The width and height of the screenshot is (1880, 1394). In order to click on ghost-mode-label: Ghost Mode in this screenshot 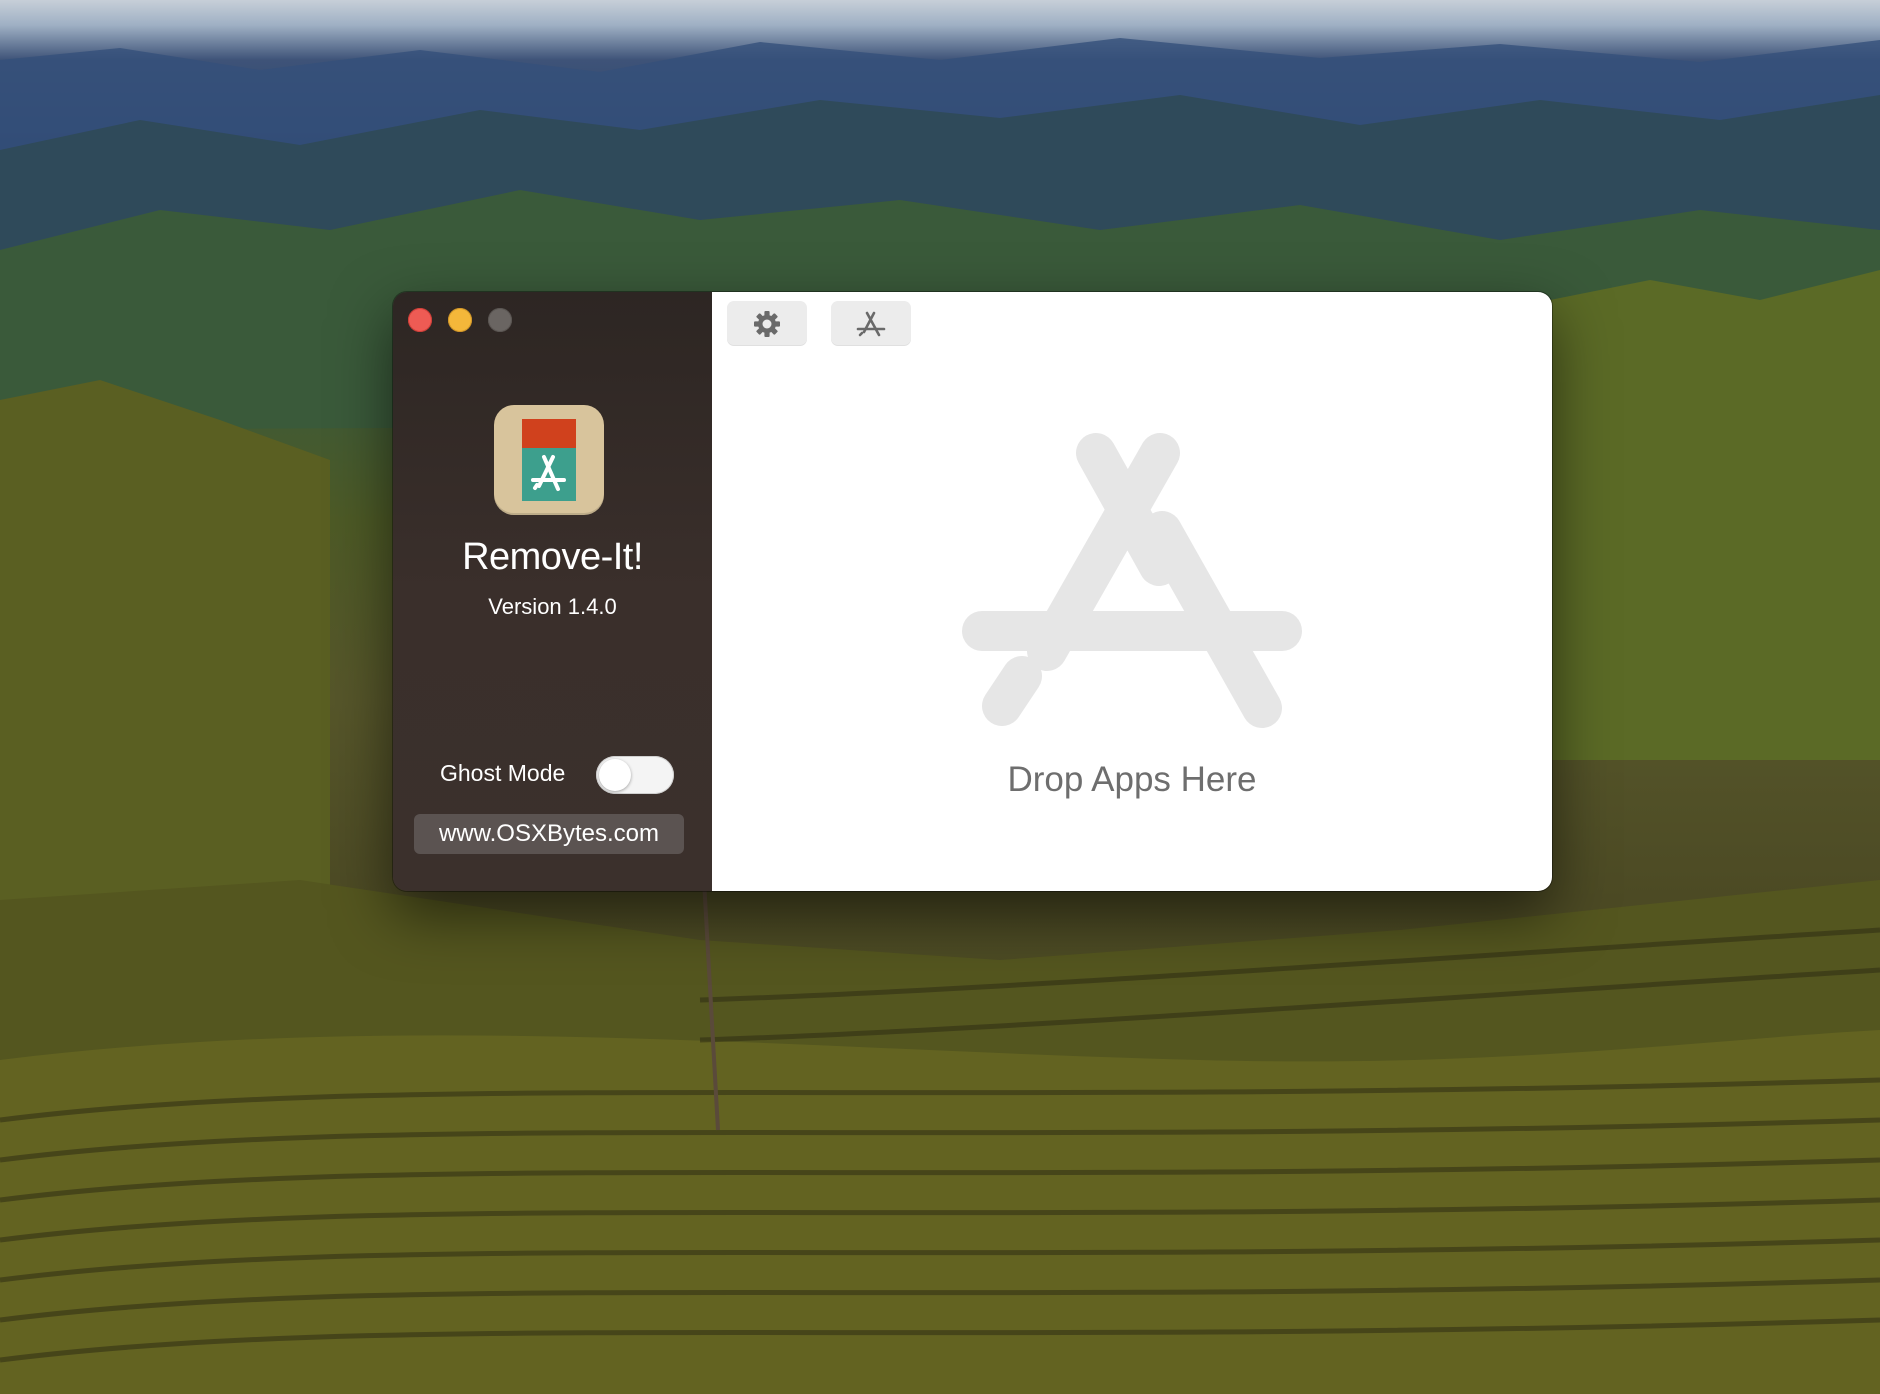, I will do `click(503, 773)`.